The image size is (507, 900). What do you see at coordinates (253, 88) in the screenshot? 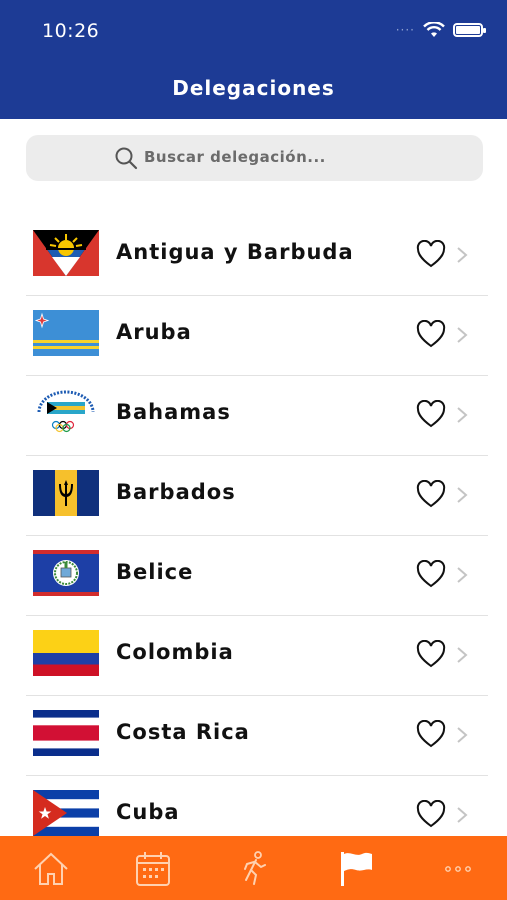
I see `page-title: Delegaciones` at bounding box center [253, 88].